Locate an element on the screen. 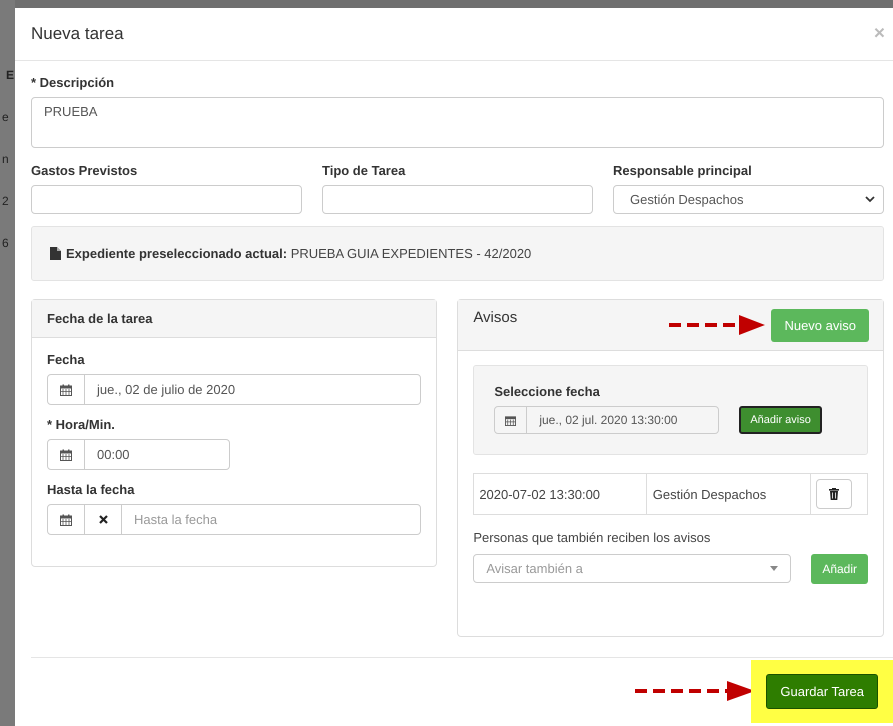 Image resolution: width=893 pixels, height=726 pixels. recipients-select: Avisar también a is located at coordinates (632, 568).